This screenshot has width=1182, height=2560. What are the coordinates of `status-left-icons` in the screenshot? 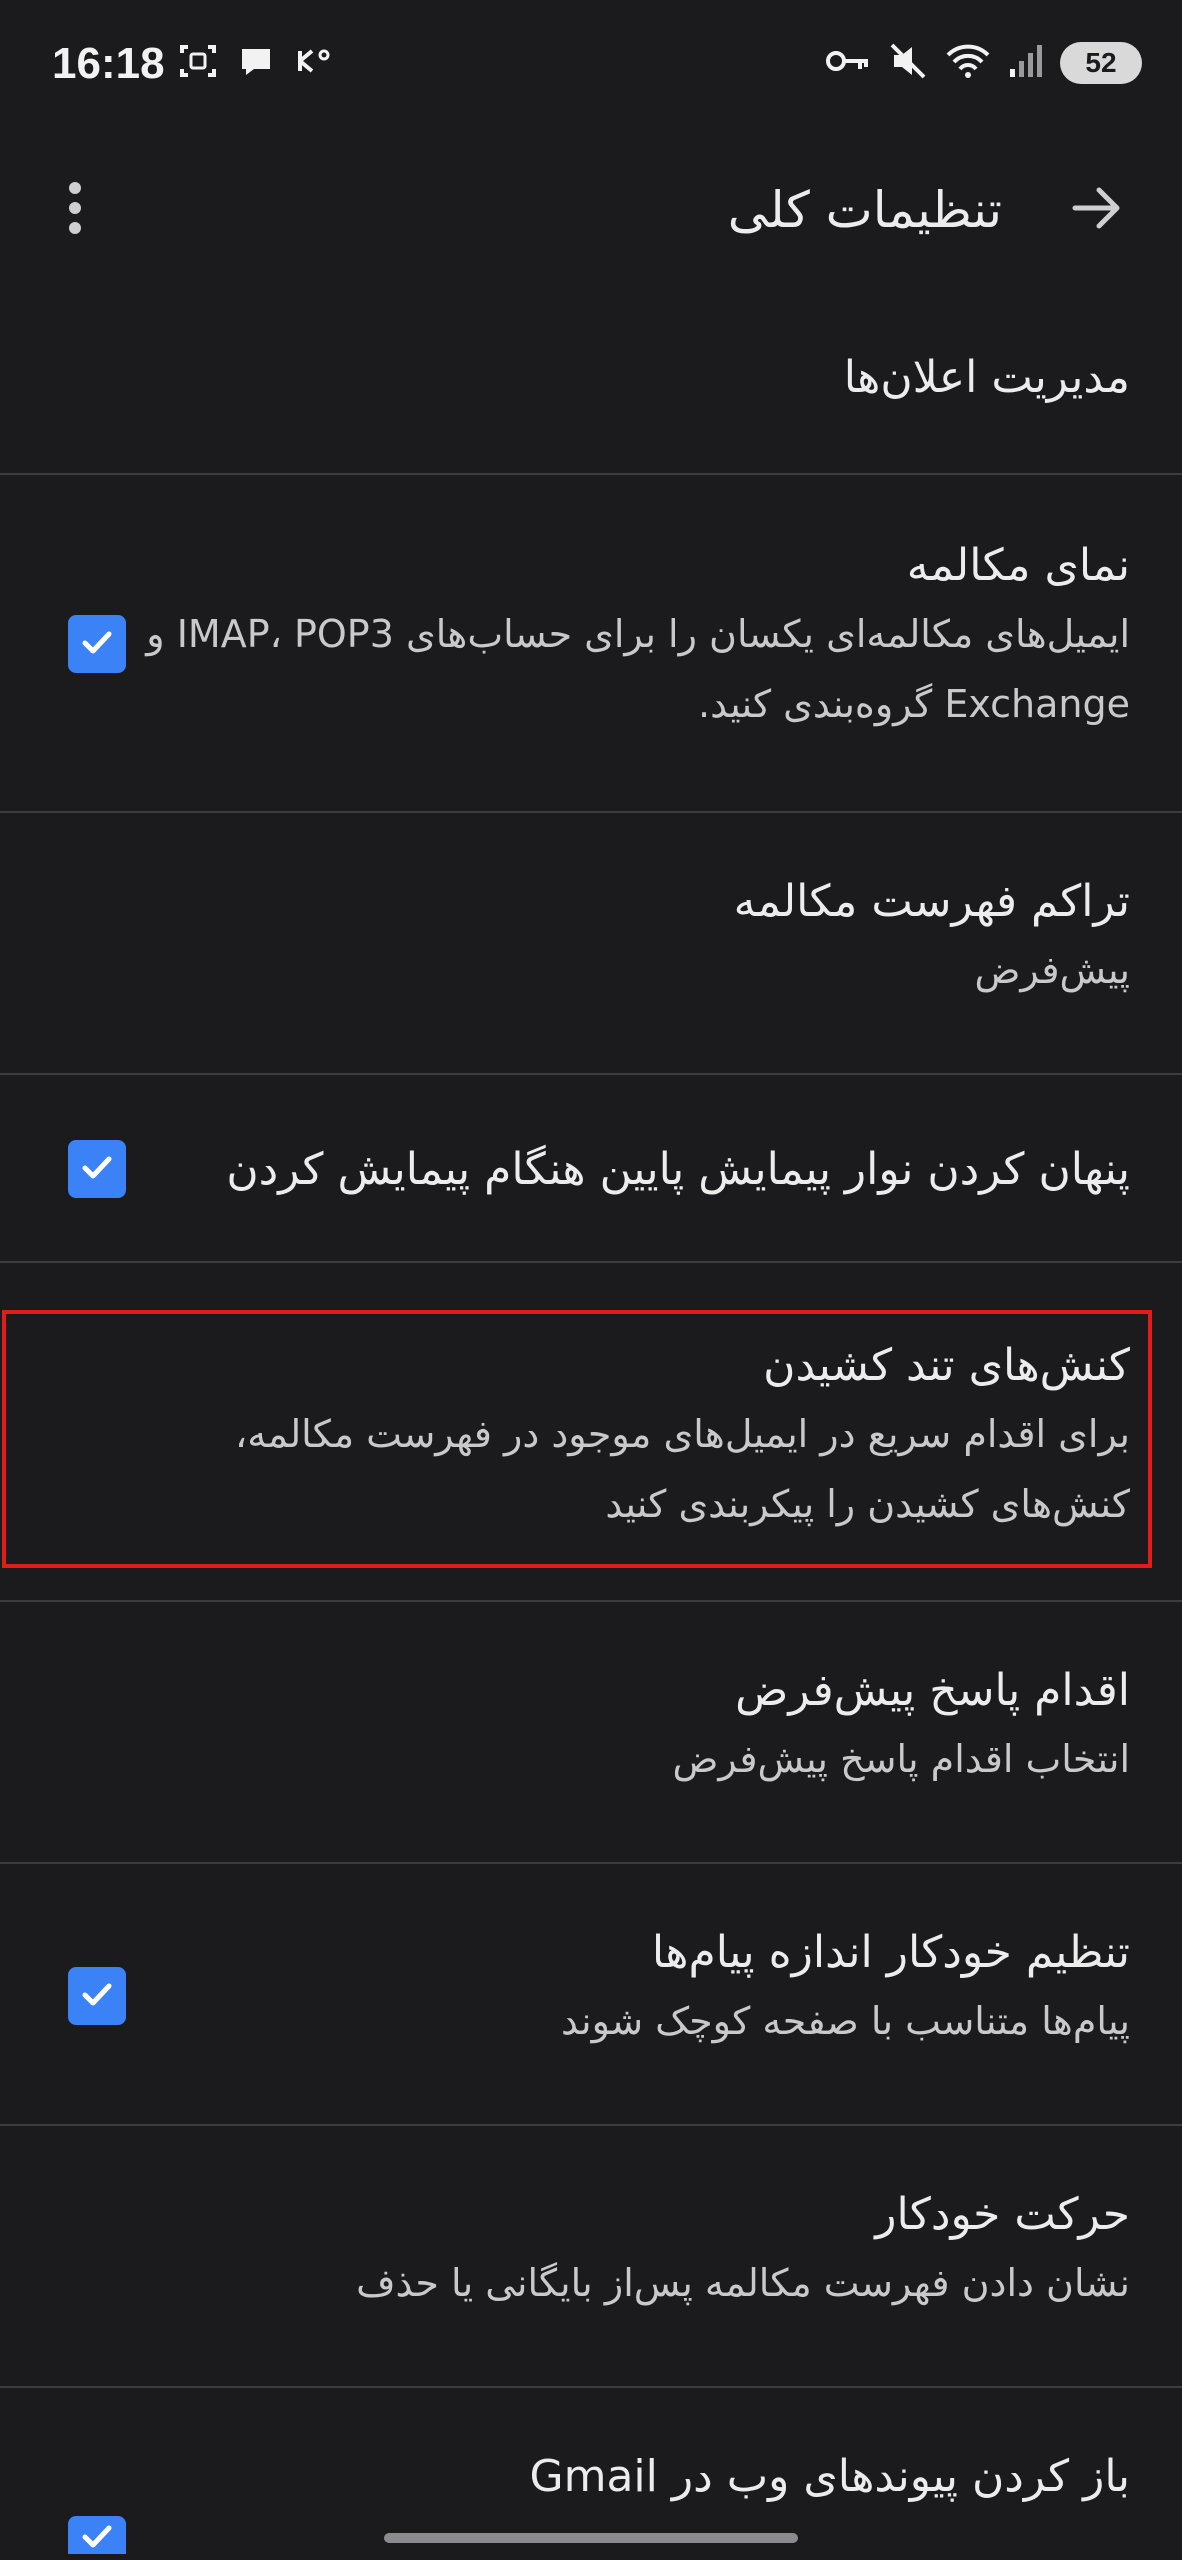 It's located at (256, 63).